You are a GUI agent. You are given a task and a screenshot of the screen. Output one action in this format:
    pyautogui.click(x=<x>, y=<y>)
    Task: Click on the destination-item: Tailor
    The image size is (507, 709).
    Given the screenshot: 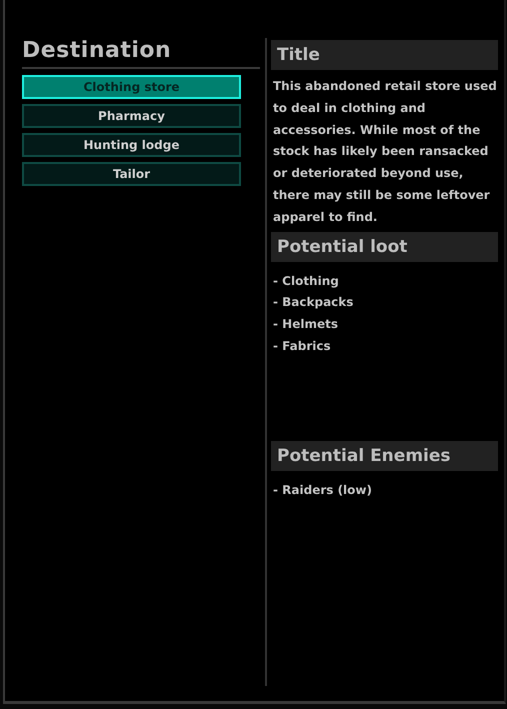 What is the action you would take?
    pyautogui.click(x=131, y=174)
    